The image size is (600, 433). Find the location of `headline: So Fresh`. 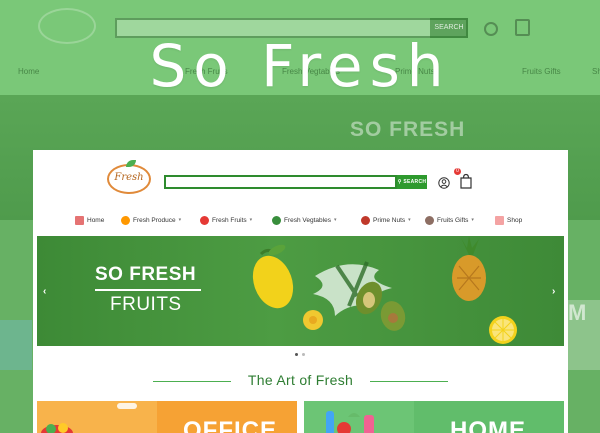

headline: So Fresh is located at coordinates (300, 66).